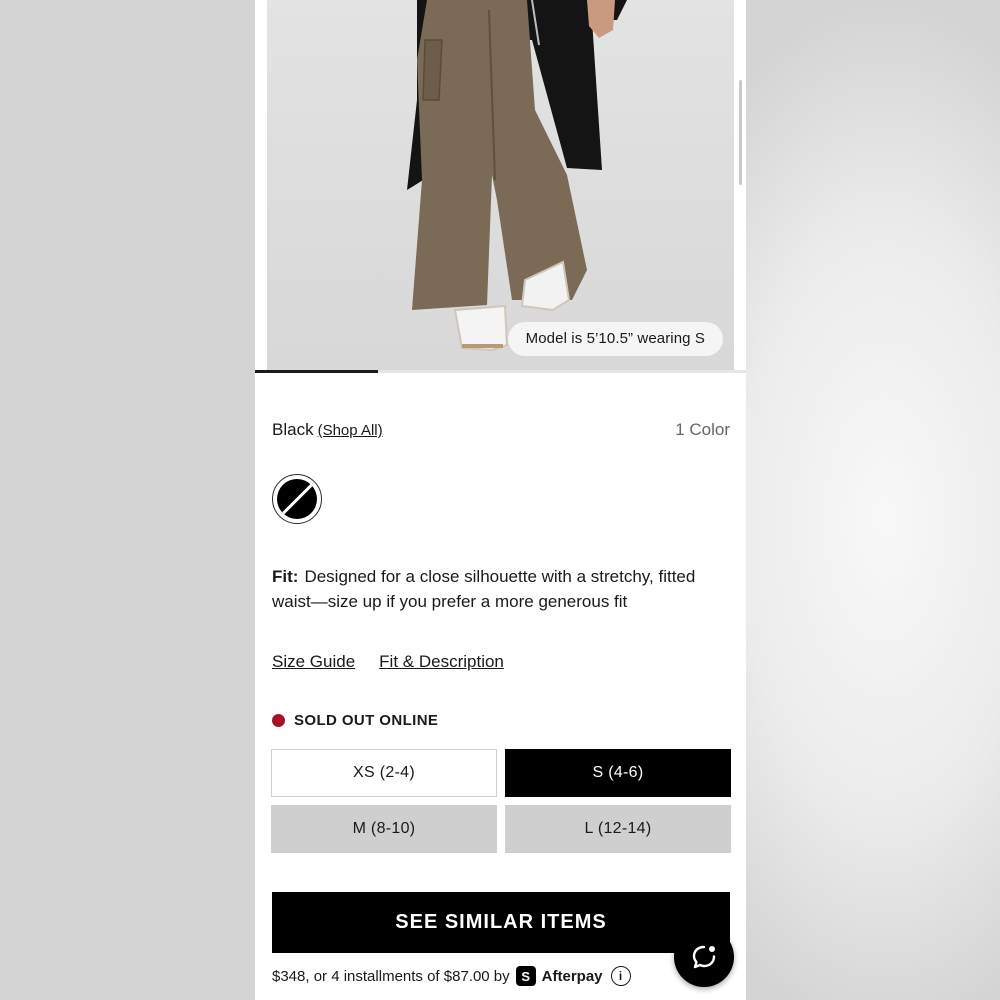  I want to click on fit-description-link: Fit & Description, so click(441, 661).